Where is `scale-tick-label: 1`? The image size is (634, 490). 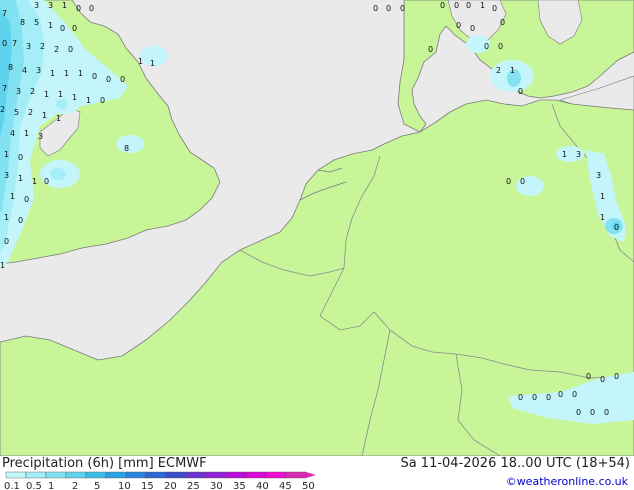
scale-tick-label: 1 is located at coordinates (51, 485).